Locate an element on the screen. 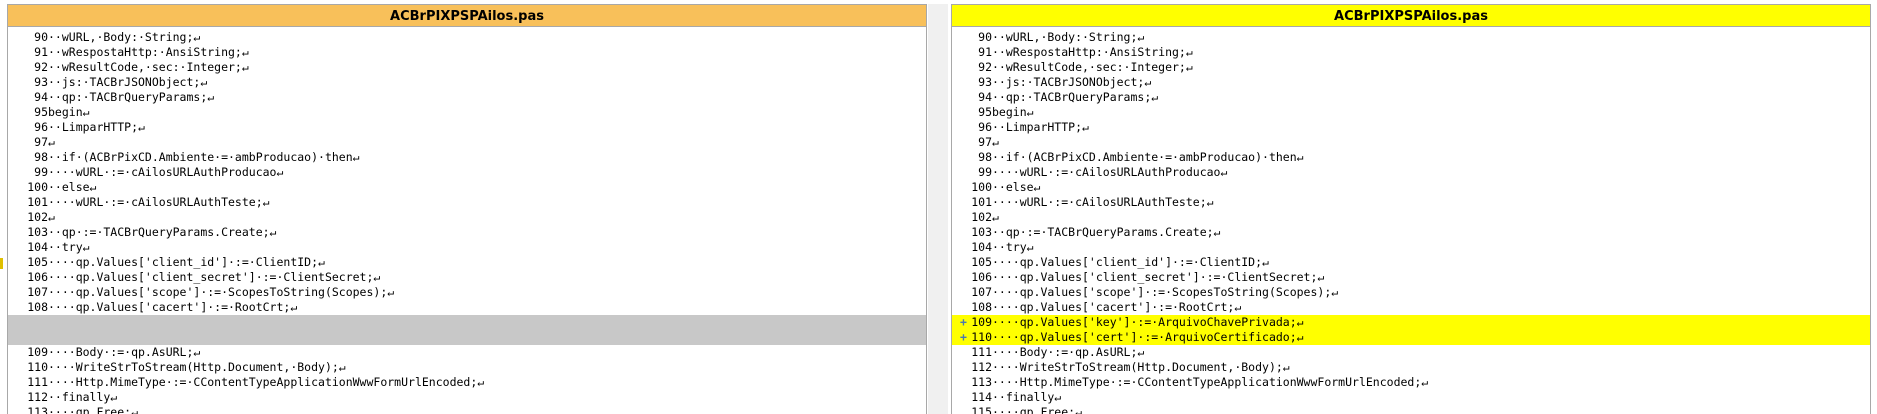 The image size is (1877, 414). line-text: ··wResultCode,·sec:·Integer;↵ is located at coordinates (148, 67).